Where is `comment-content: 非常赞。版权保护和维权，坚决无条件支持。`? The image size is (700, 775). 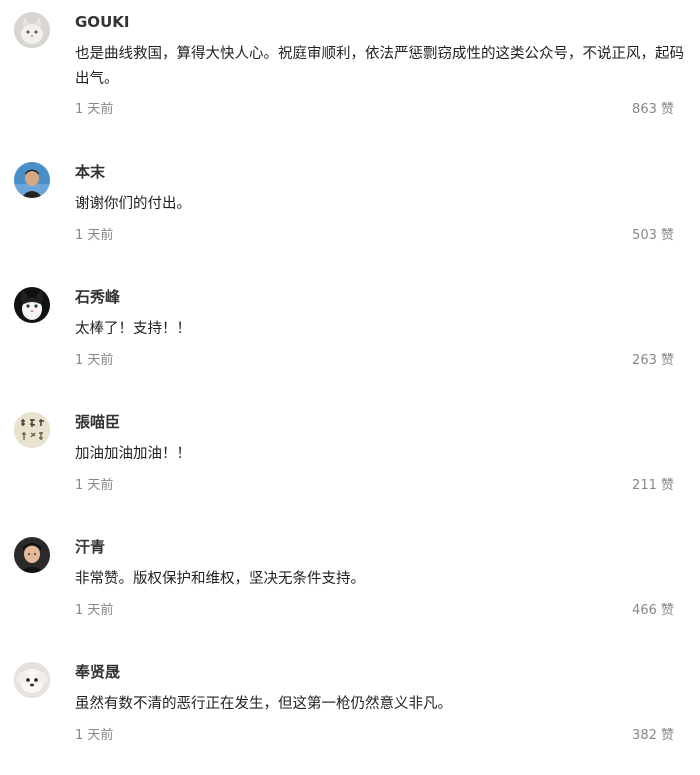
comment-content: 非常赞。版权保护和维权，坚决无条件支持。 is located at coordinates (220, 579).